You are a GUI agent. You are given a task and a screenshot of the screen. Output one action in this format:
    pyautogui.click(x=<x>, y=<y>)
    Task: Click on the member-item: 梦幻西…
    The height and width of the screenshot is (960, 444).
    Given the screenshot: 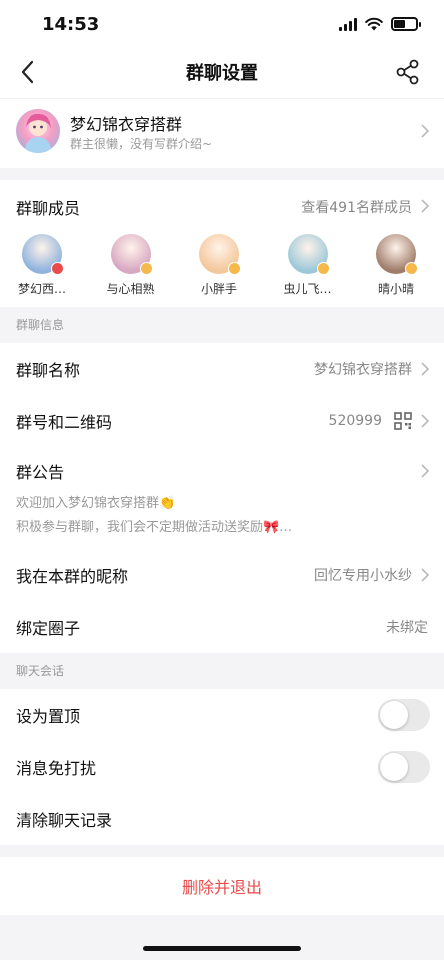 What is the action you would take?
    pyautogui.click(x=42, y=265)
    